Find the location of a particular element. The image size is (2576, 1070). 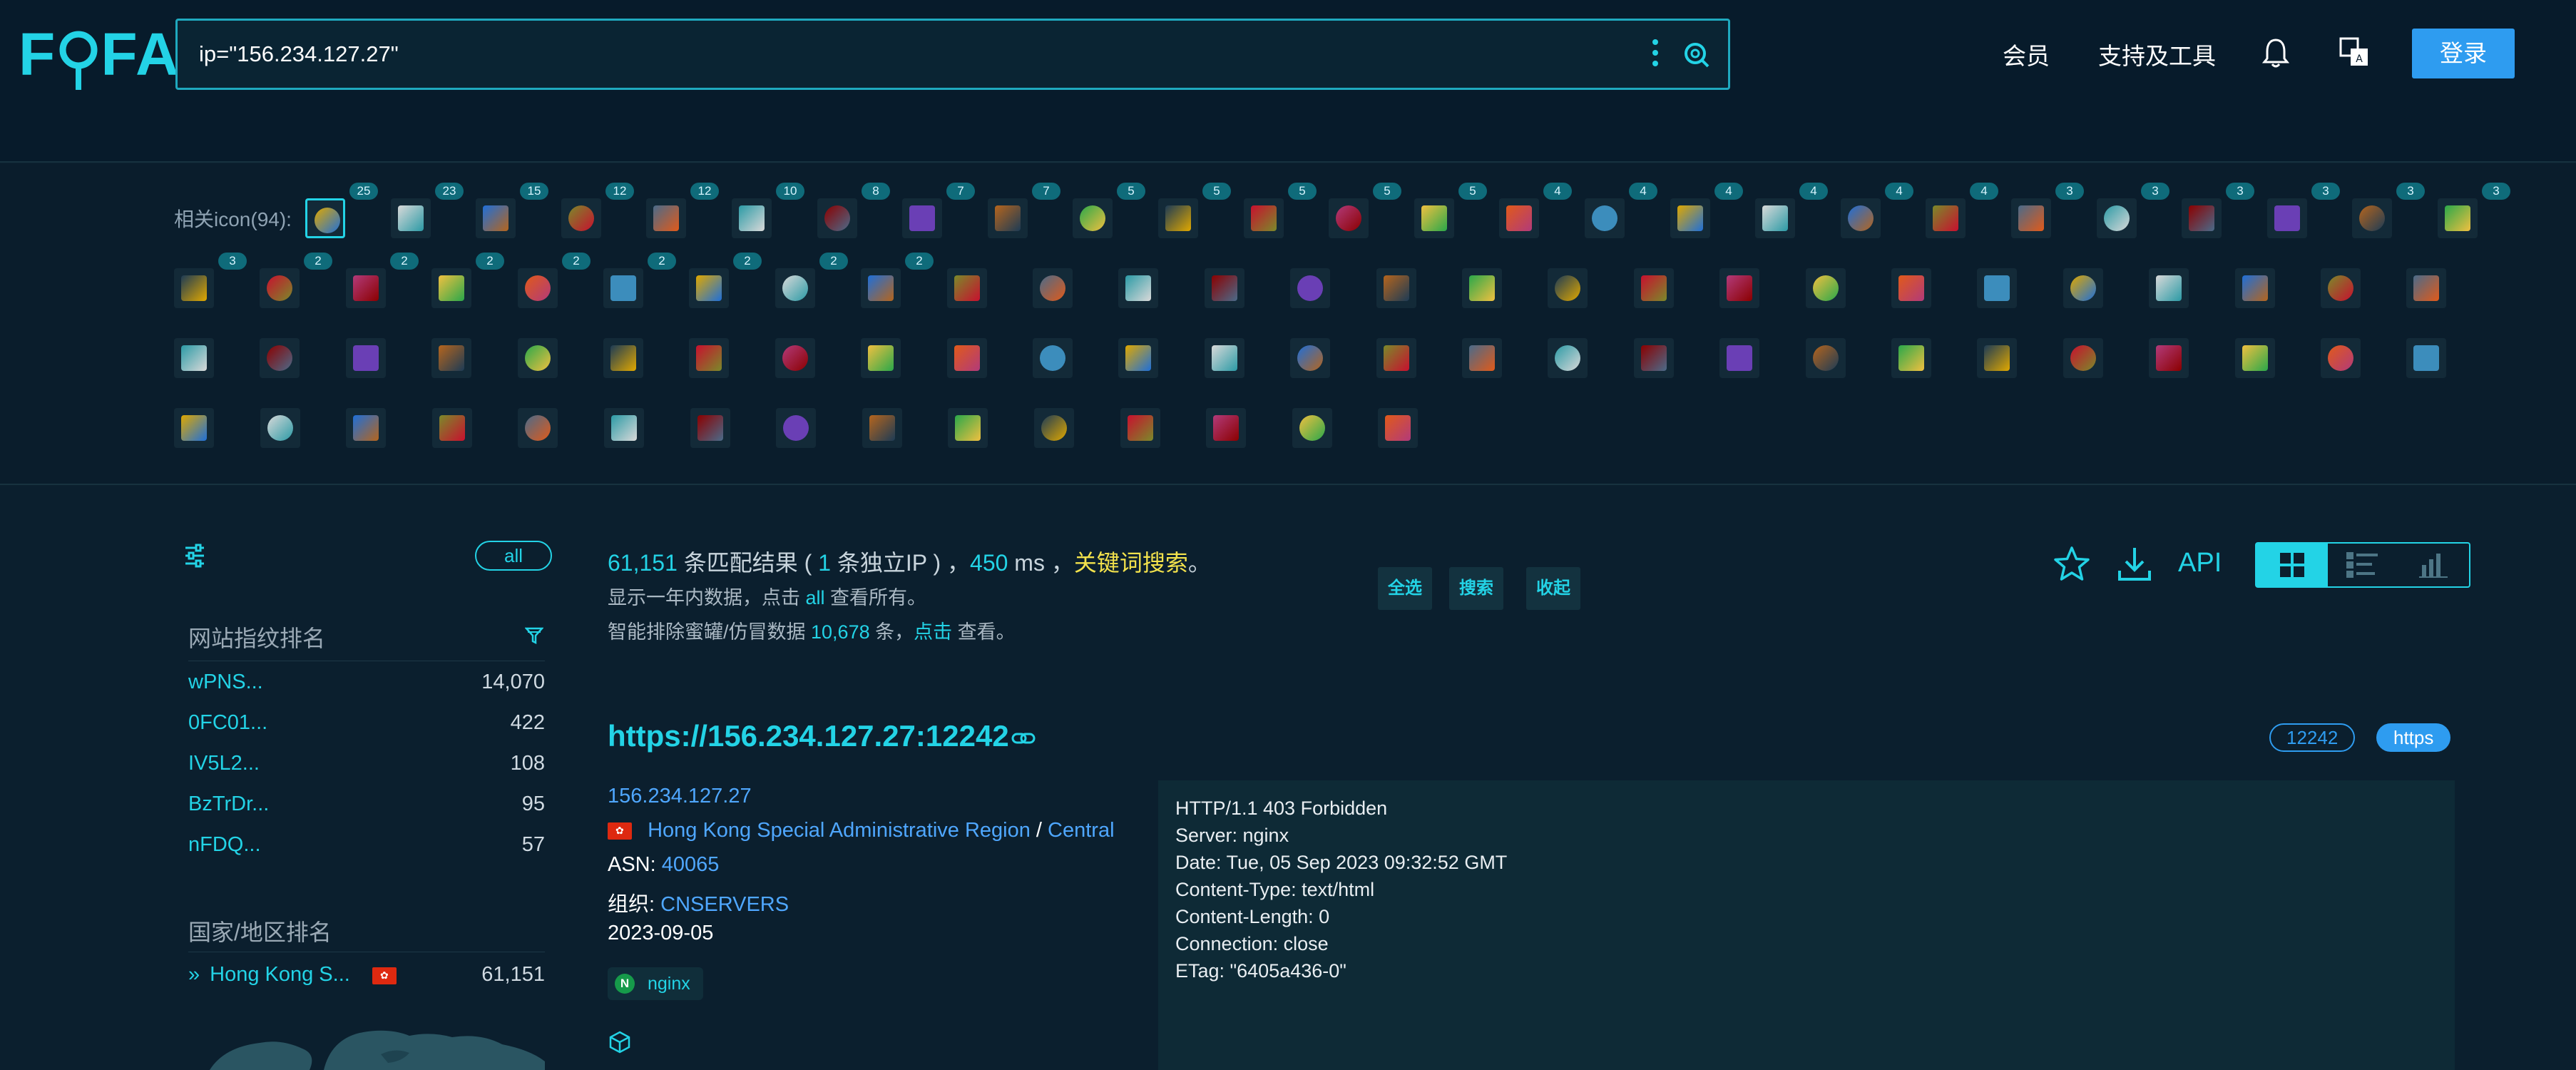

fingerprint-row: 0FC01... 422 is located at coordinates (366, 723).